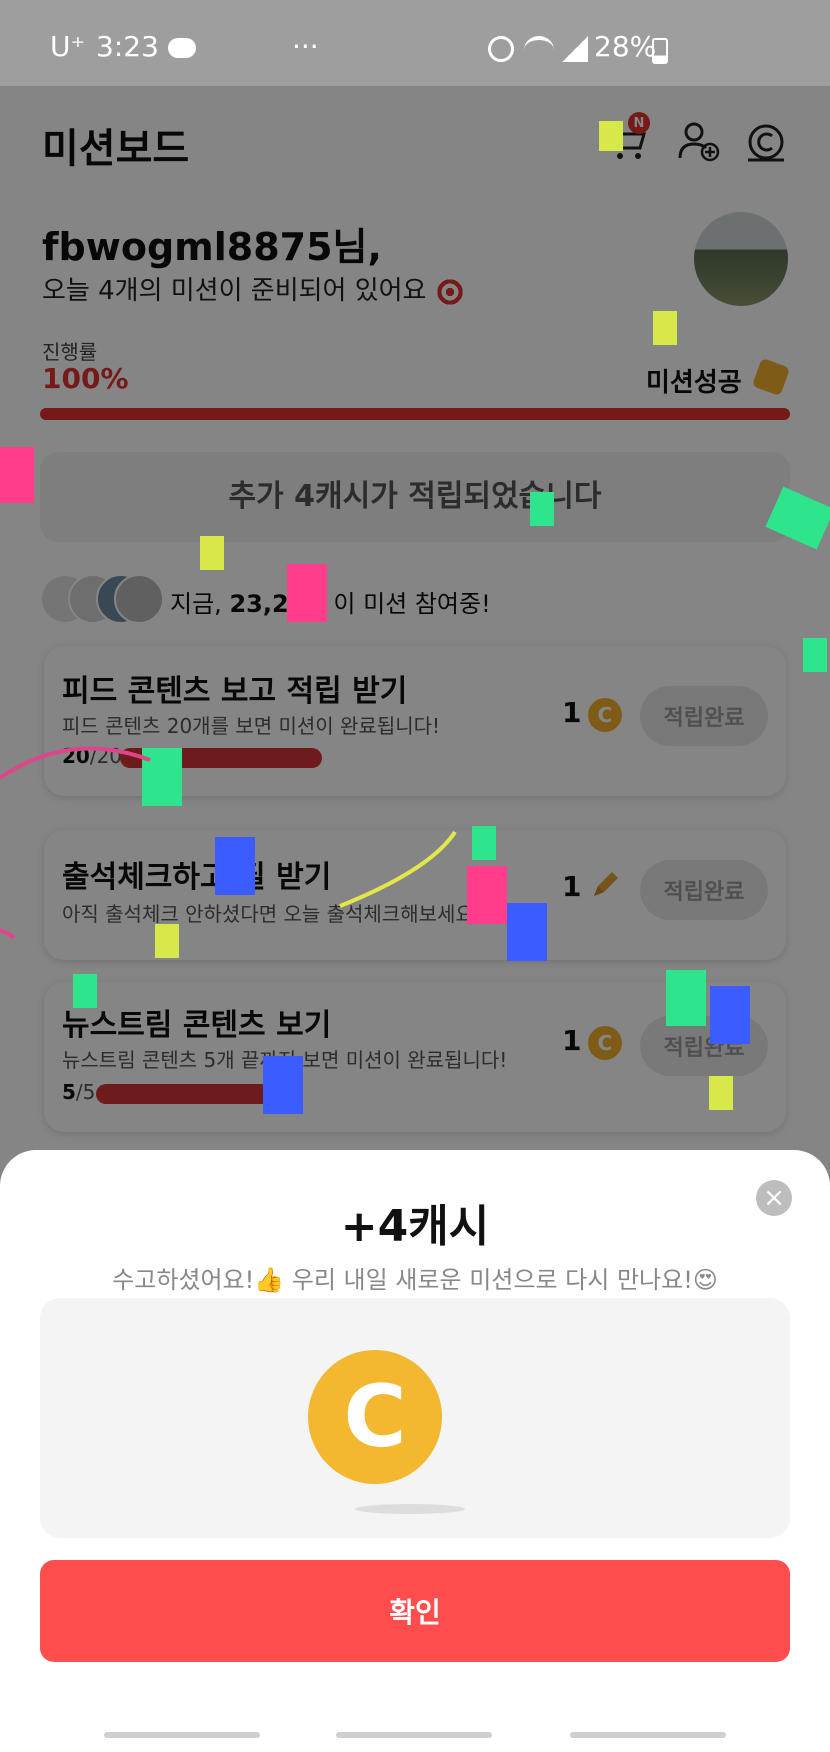 This screenshot has width=830, height=1752. Describe the element at coordinates (648, 1735) in the screenshot. I see `nav-back` at that location.